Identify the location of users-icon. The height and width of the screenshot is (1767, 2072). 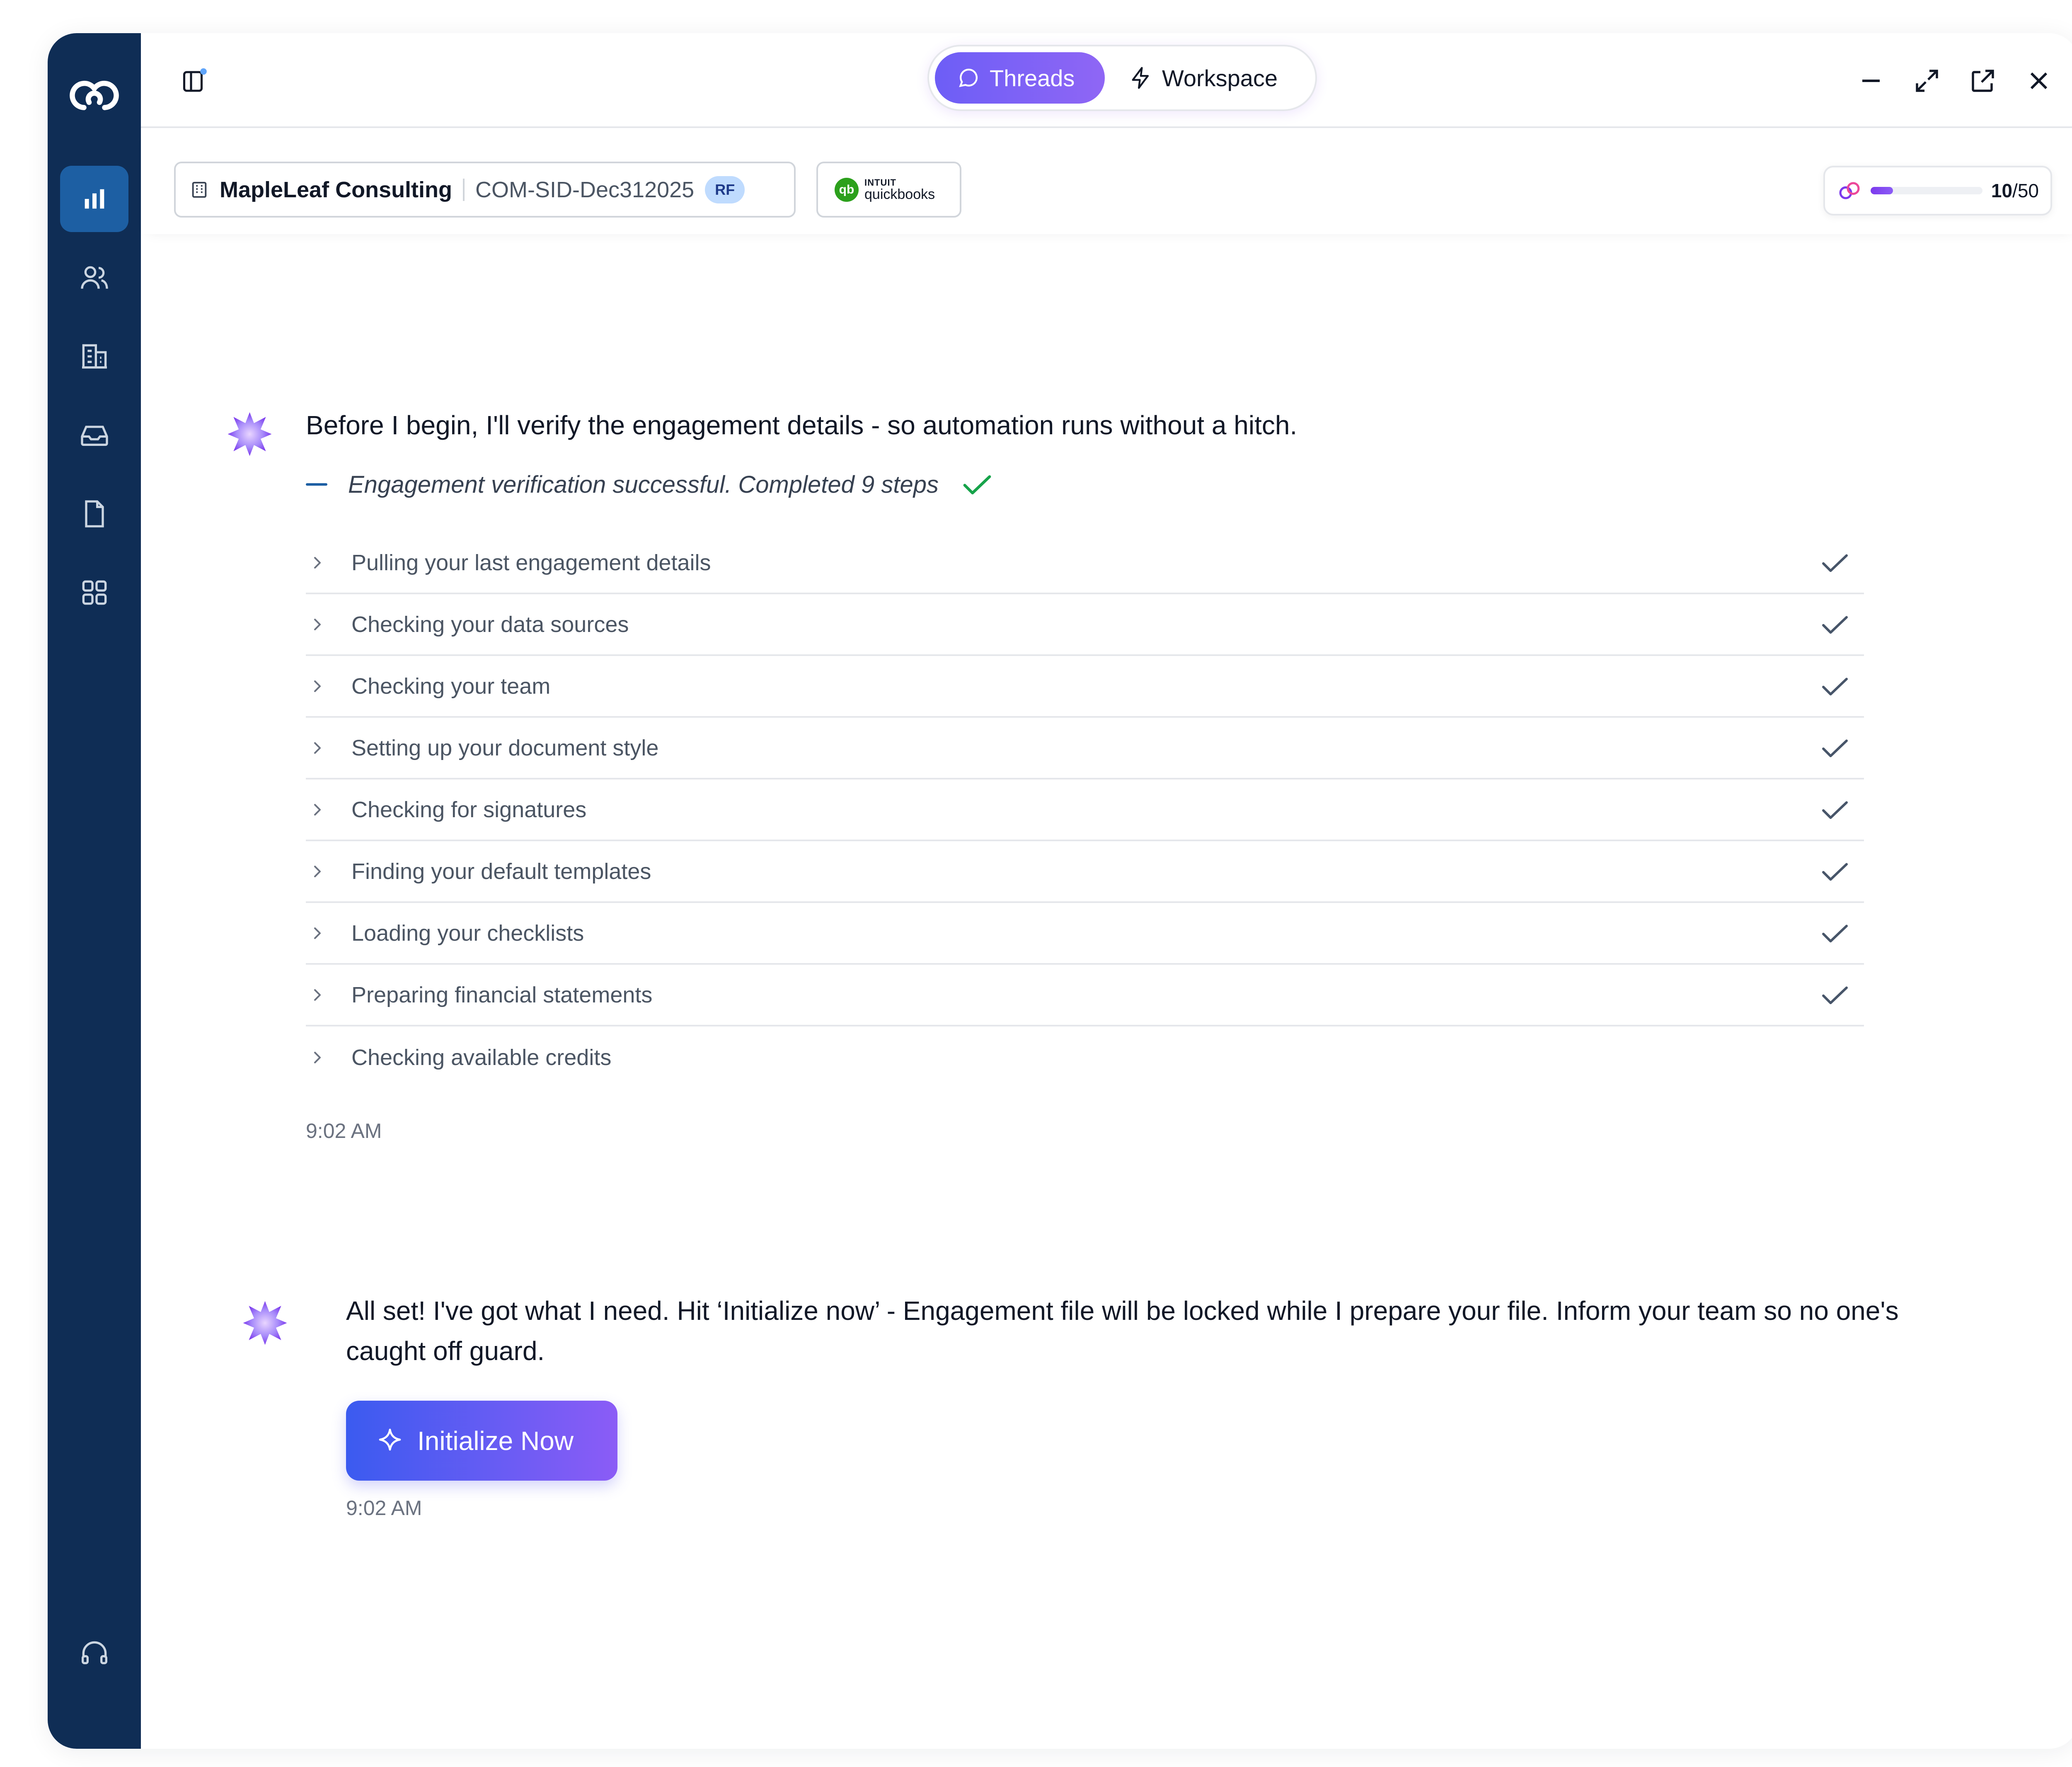
(94, 277).